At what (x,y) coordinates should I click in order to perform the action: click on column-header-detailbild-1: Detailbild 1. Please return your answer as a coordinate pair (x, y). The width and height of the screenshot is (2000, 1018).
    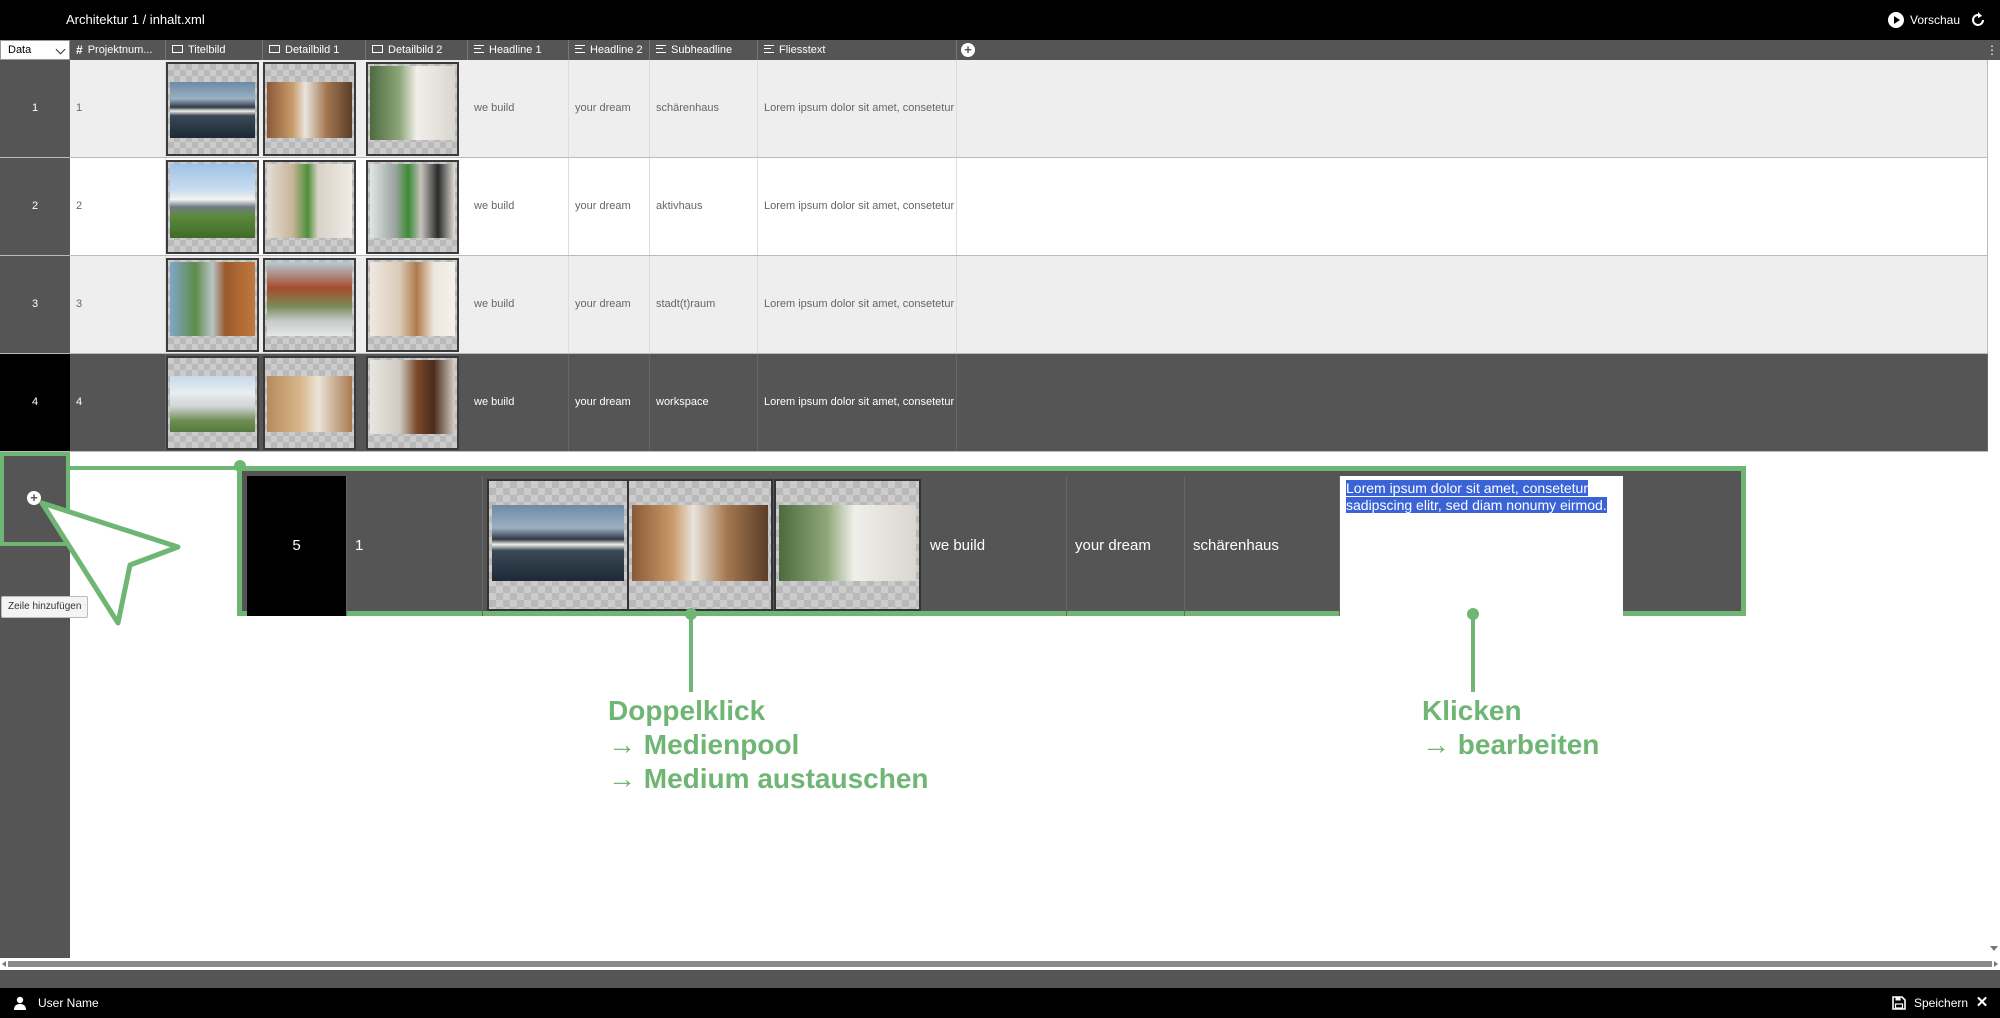
    Looking at the image, I should click on (314, 50).